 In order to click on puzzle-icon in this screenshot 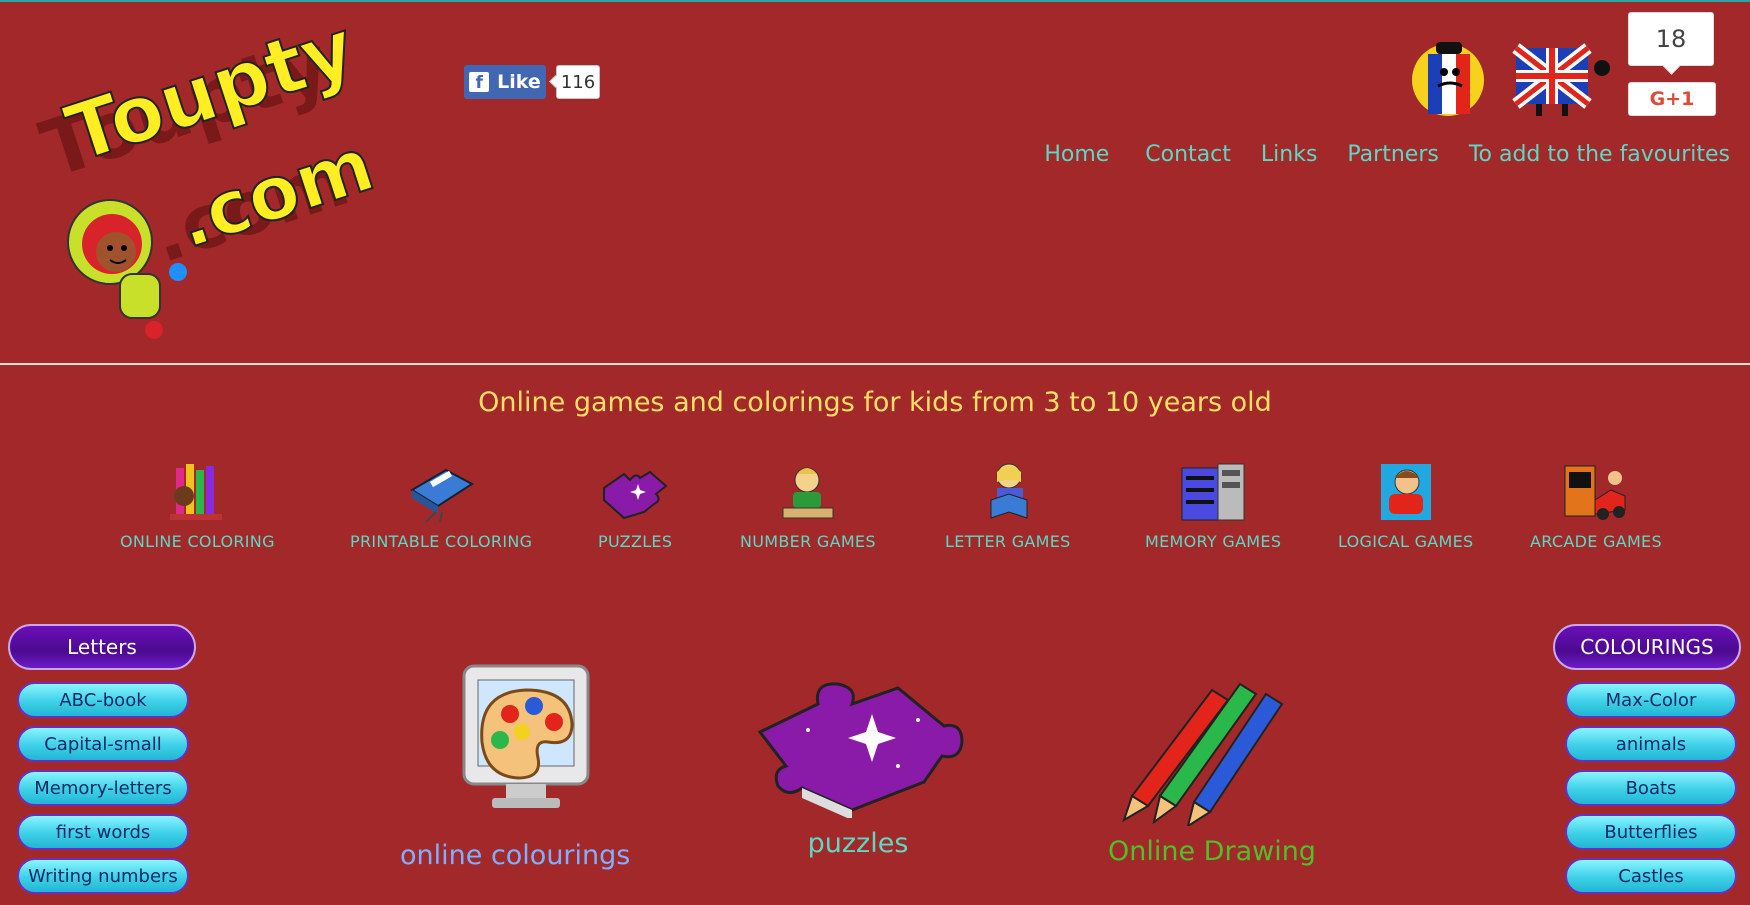, I will do `click(635, 495)`.